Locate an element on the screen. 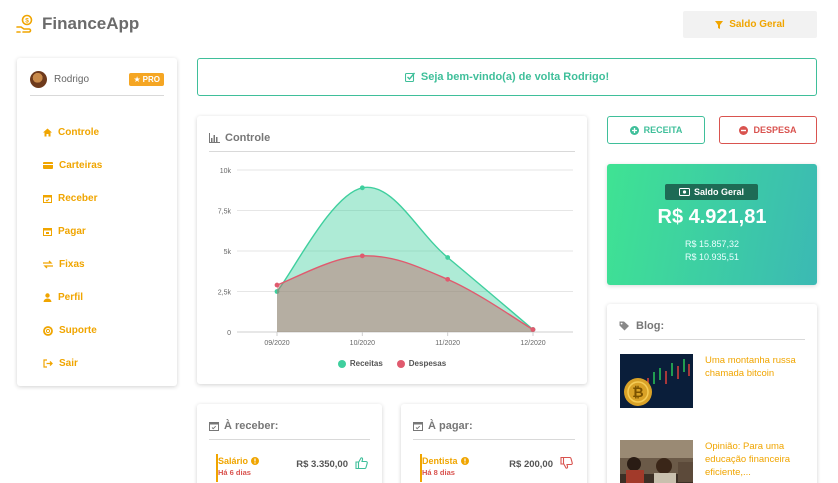 This screenshot has width=838, height=483. sidebar-item-label: Pagar is located at coordinates (72, 231).